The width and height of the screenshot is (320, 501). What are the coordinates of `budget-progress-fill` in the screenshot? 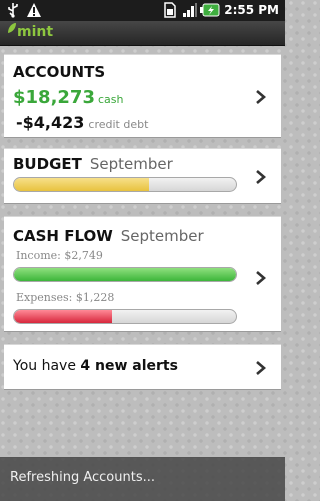 It's located at (82, 184).